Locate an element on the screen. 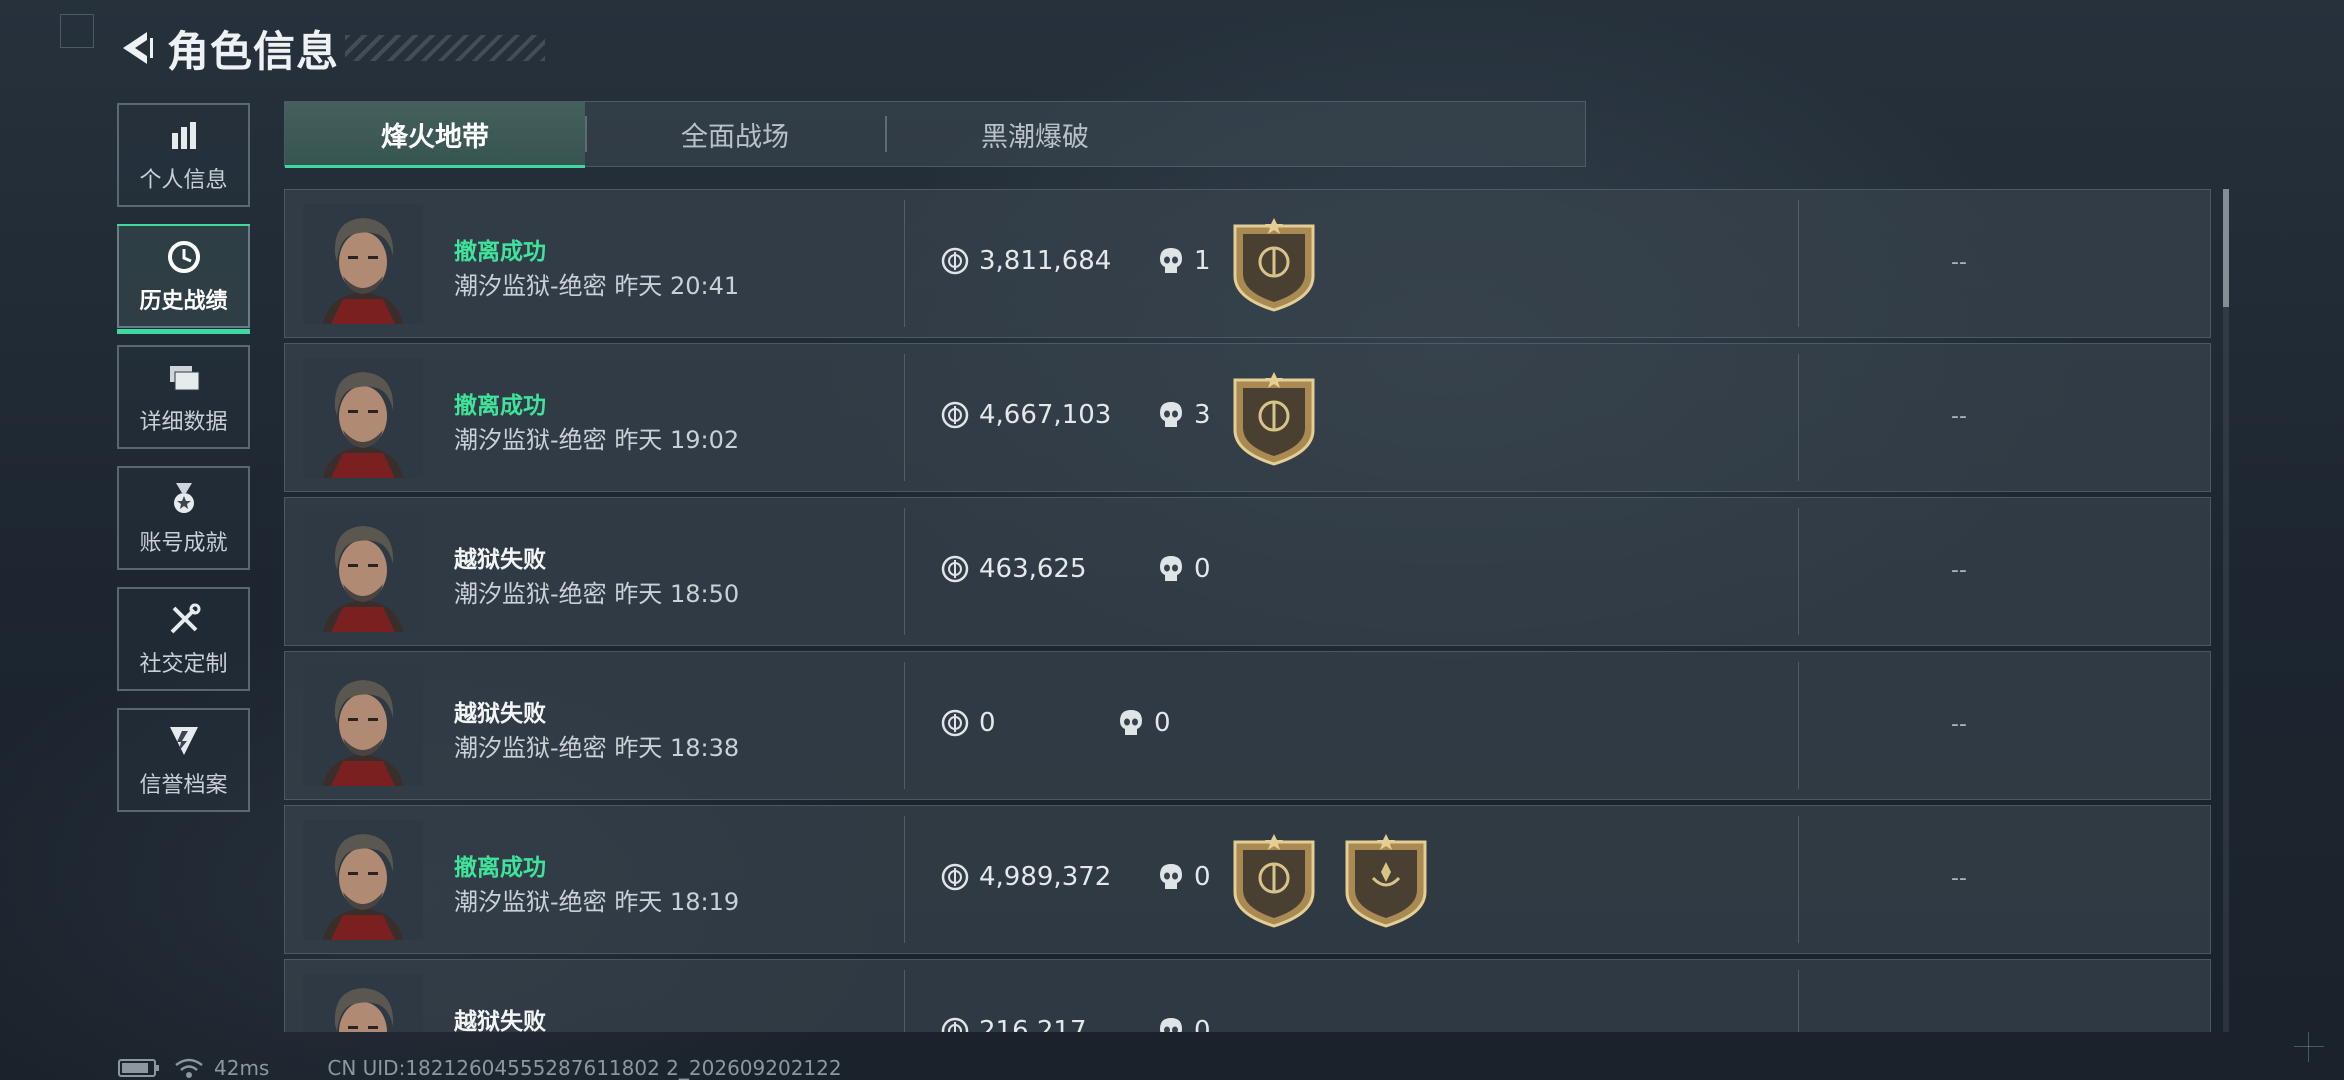 This screenshot has height=1080, width=2344. loot-value: 3,811,684 is located at coordinates (1045, 261).